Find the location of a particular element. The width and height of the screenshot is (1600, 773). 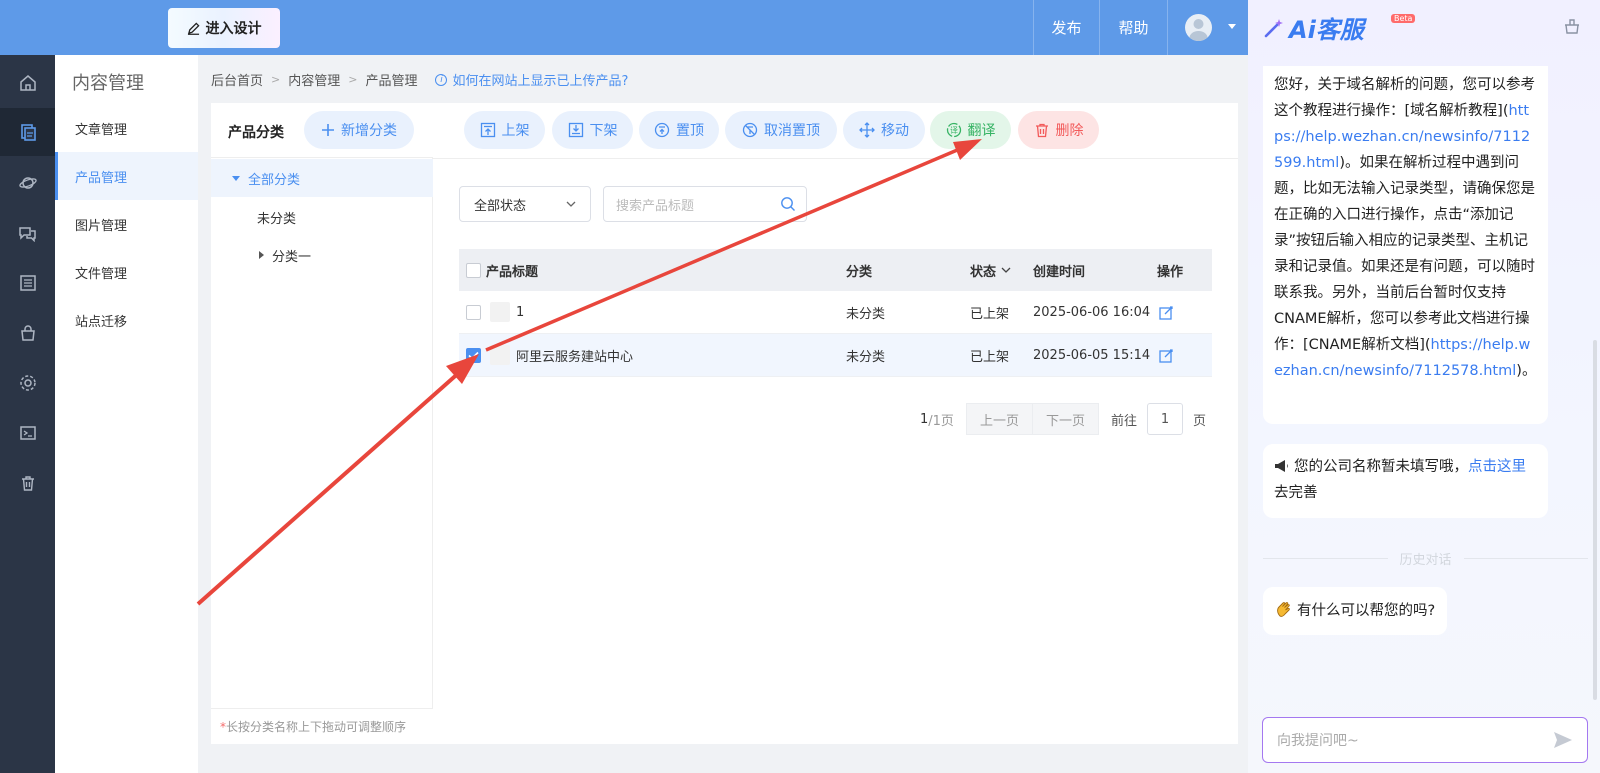

help-button: 帮助 is located at coordinates (1133, 27).